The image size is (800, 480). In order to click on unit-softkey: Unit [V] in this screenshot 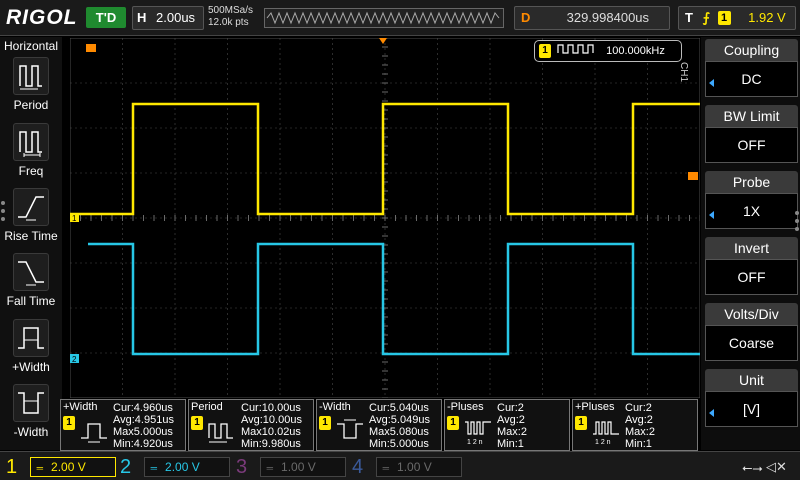, I will do `click(751, 400)`.